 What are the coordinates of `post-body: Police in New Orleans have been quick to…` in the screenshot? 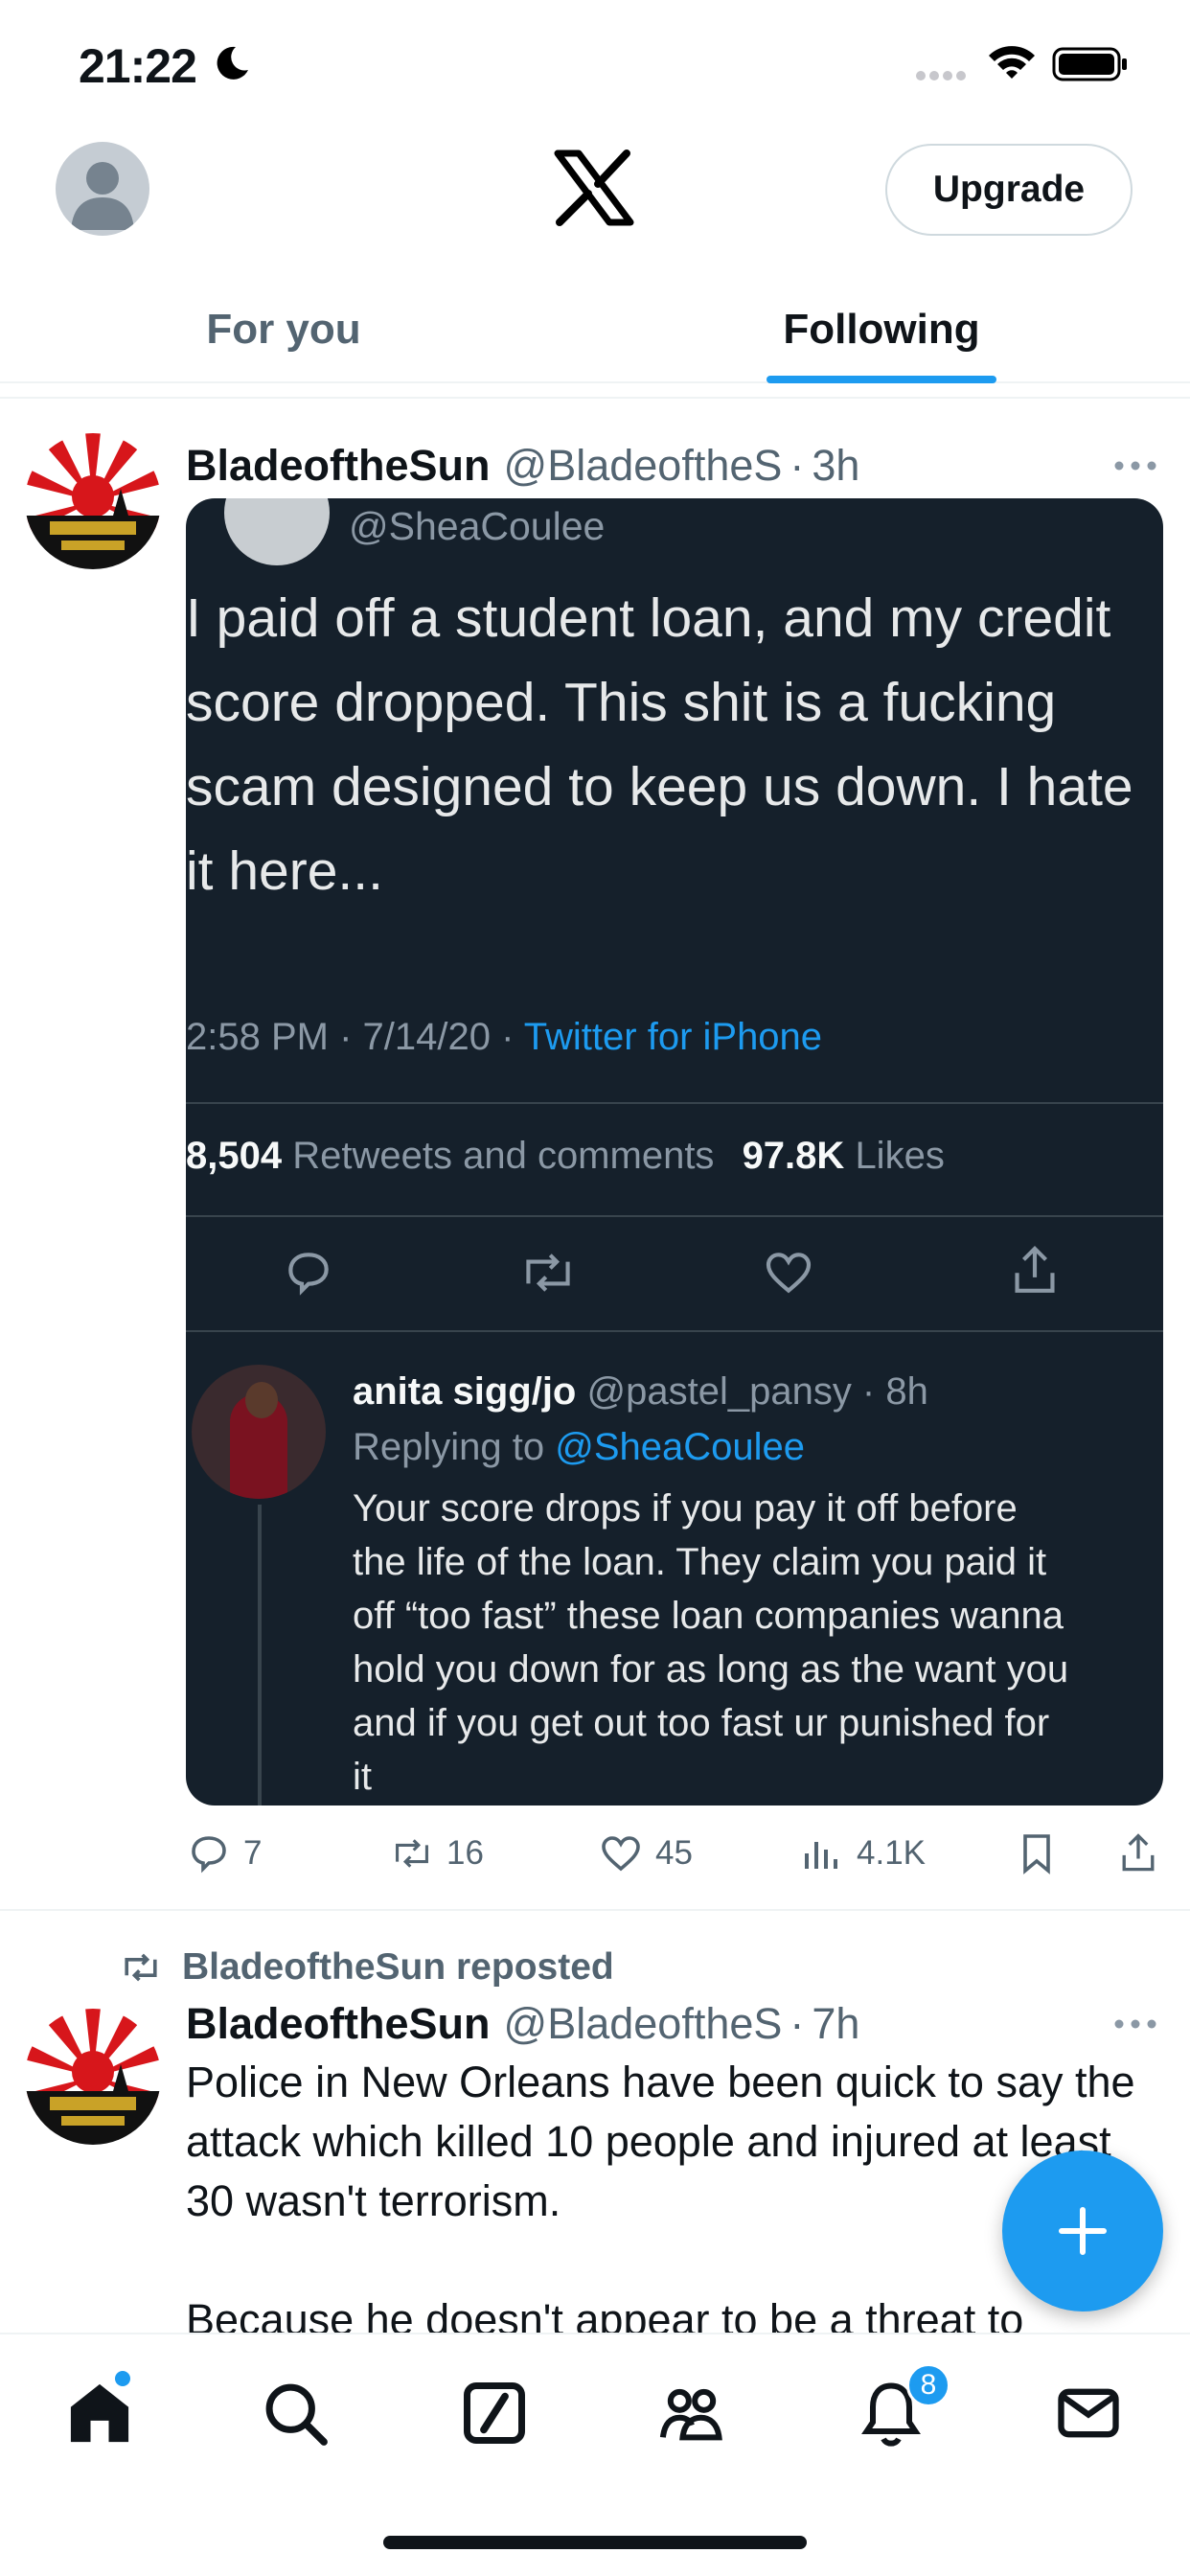 It's located at (661, 2141).